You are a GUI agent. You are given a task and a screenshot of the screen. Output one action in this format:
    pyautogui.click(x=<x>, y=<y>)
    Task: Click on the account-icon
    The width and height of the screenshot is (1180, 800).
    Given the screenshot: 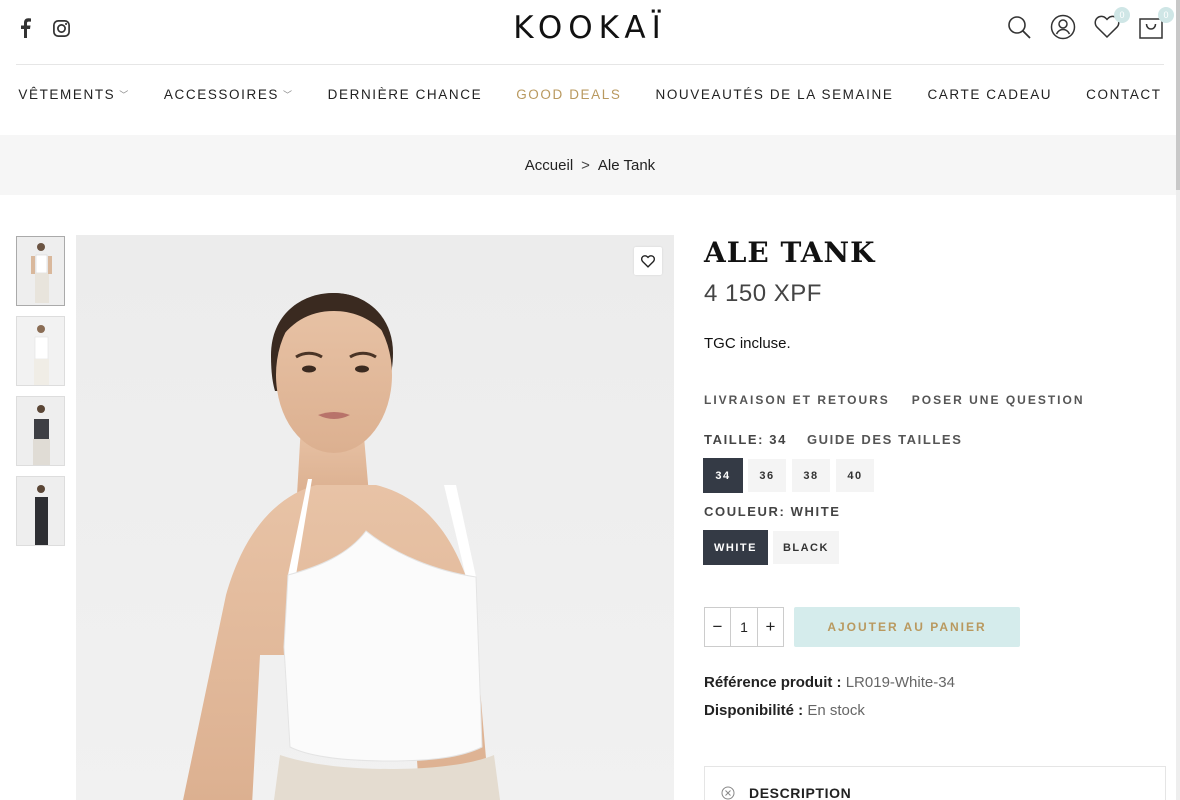 What is the action you would take?
    pyautogui.click(x=1063, y=27)
    